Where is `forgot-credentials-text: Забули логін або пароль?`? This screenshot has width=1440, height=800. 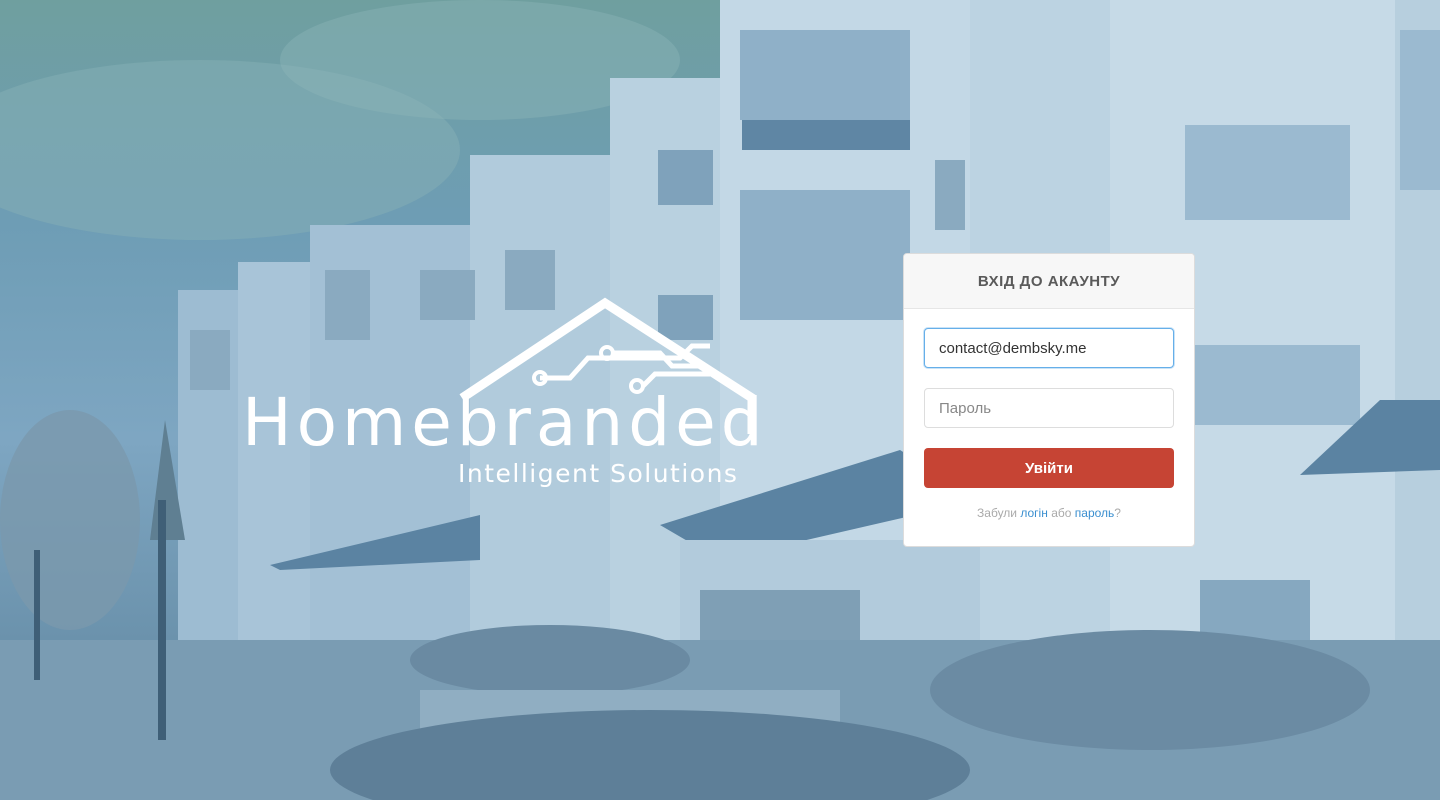 forgot-credentials-text: Забули логін або пароль? is located at coordinates (1049, 513).